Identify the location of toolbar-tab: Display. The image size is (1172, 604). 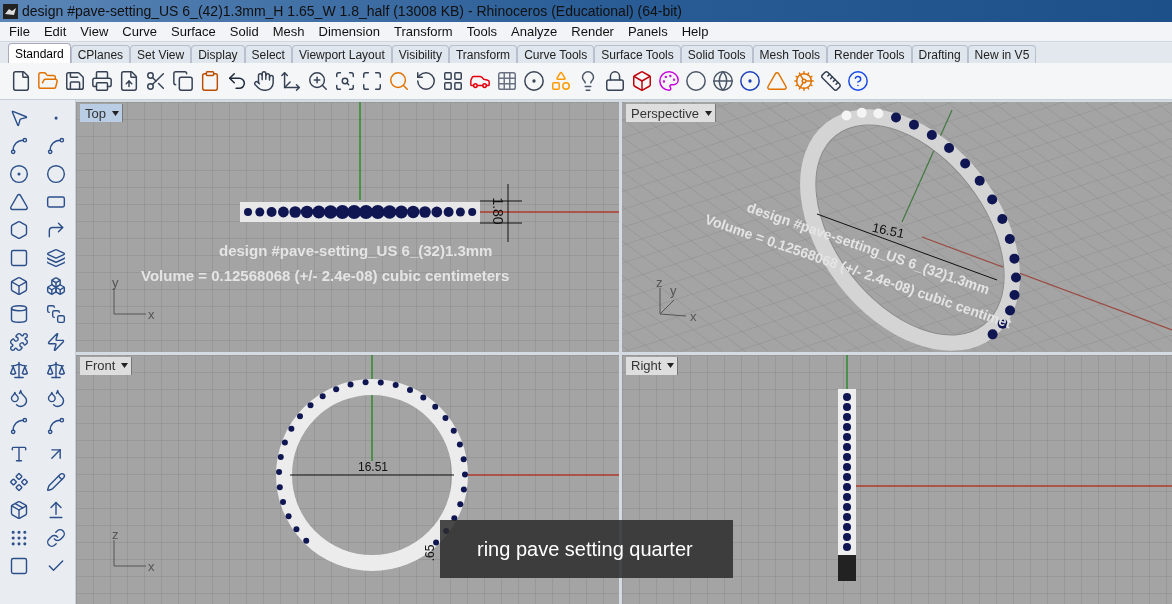
(218, 54).